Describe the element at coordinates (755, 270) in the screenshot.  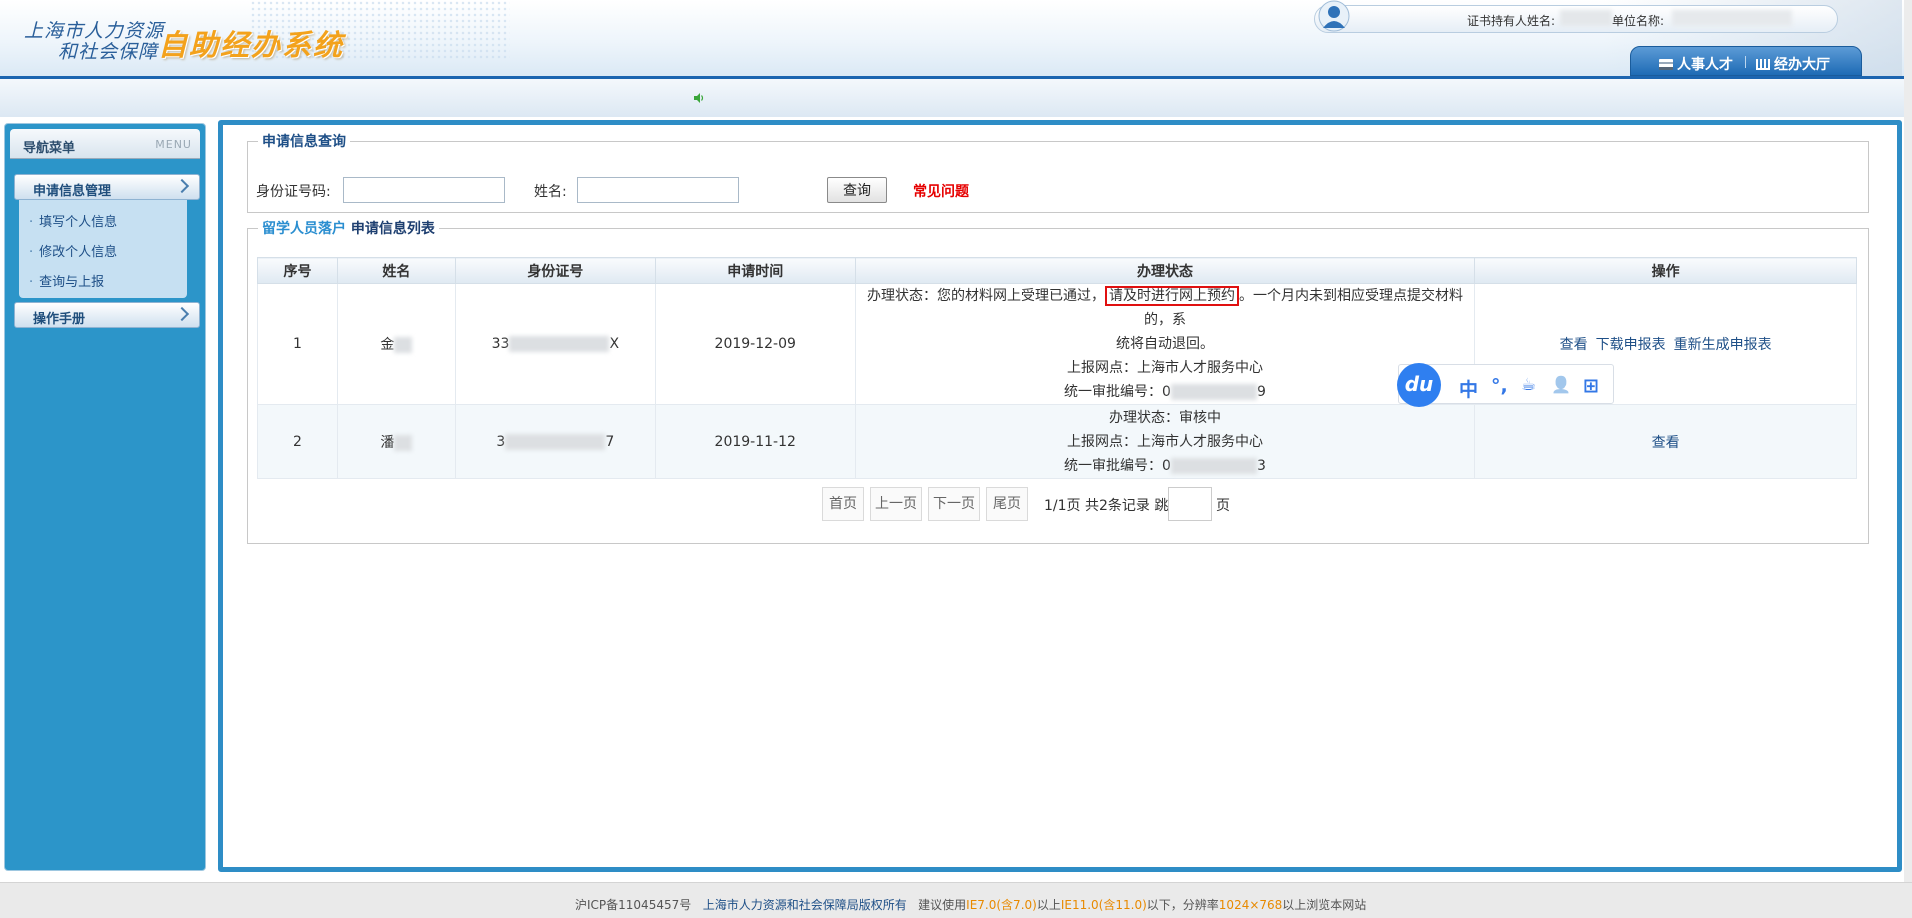
I see `col-header-date: 申请时间` at that location.